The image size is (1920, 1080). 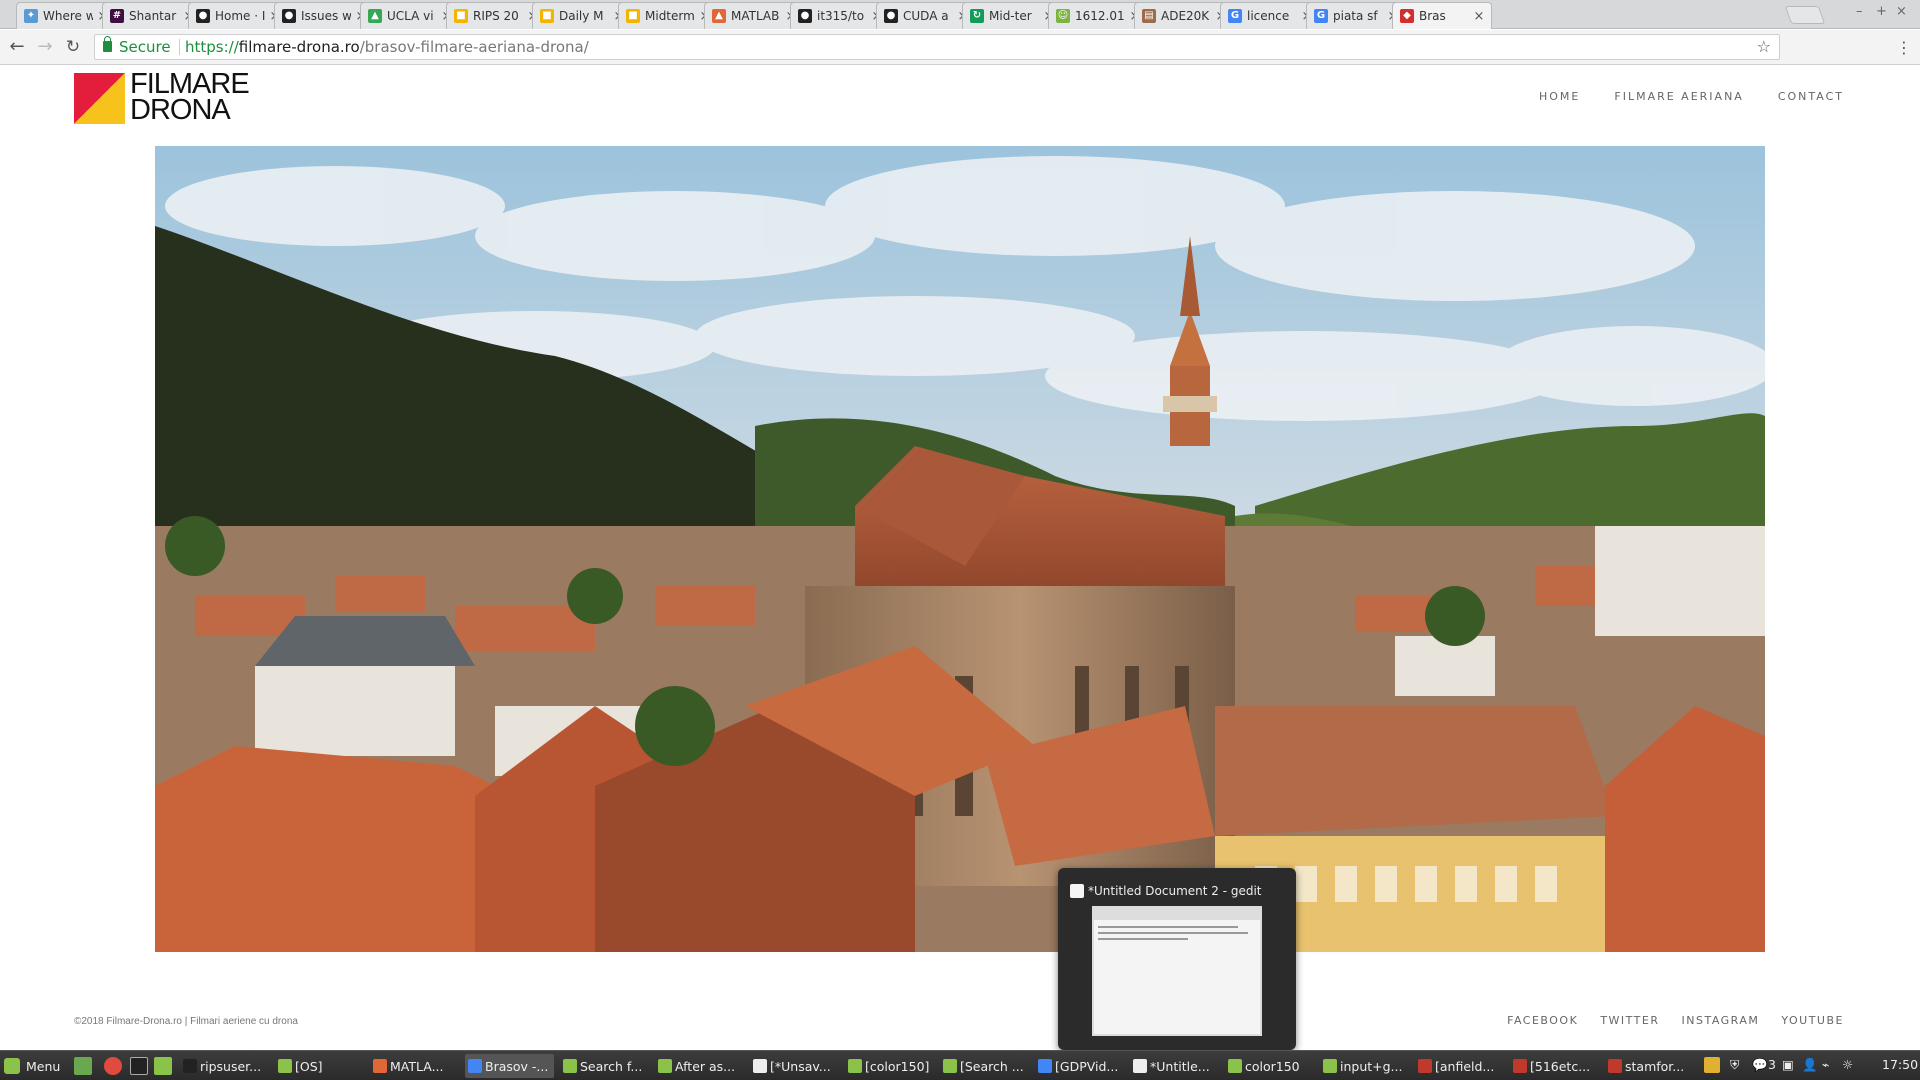 What do you see at coordinates (1734, 1065) in the screenshot?
I see `shield-icon: ⛨` at bounding box center [1734, 1065].